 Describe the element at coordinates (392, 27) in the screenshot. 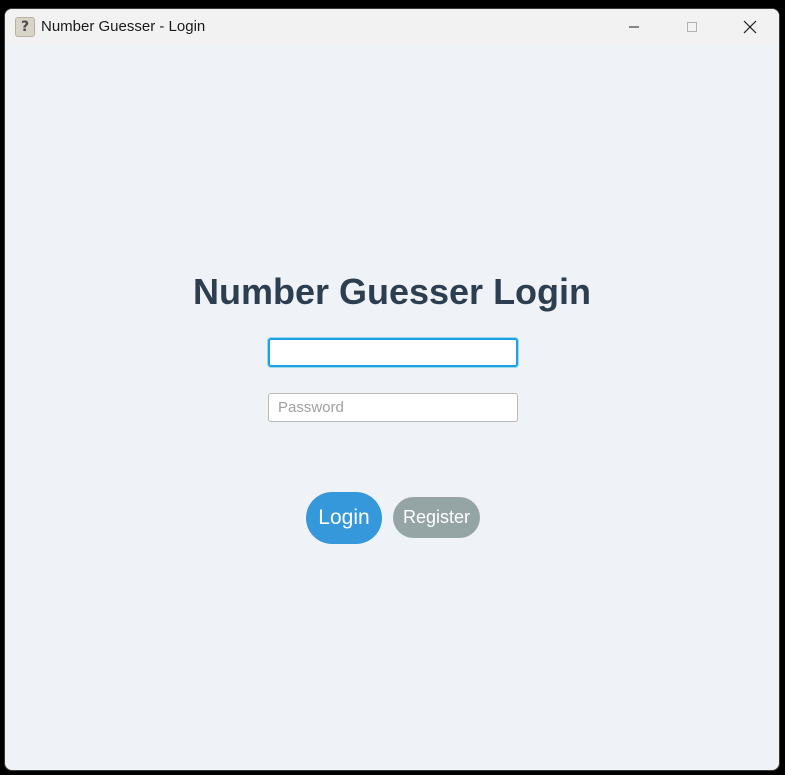

I see `title-bar: ? Number Guesser - Login` at that location.